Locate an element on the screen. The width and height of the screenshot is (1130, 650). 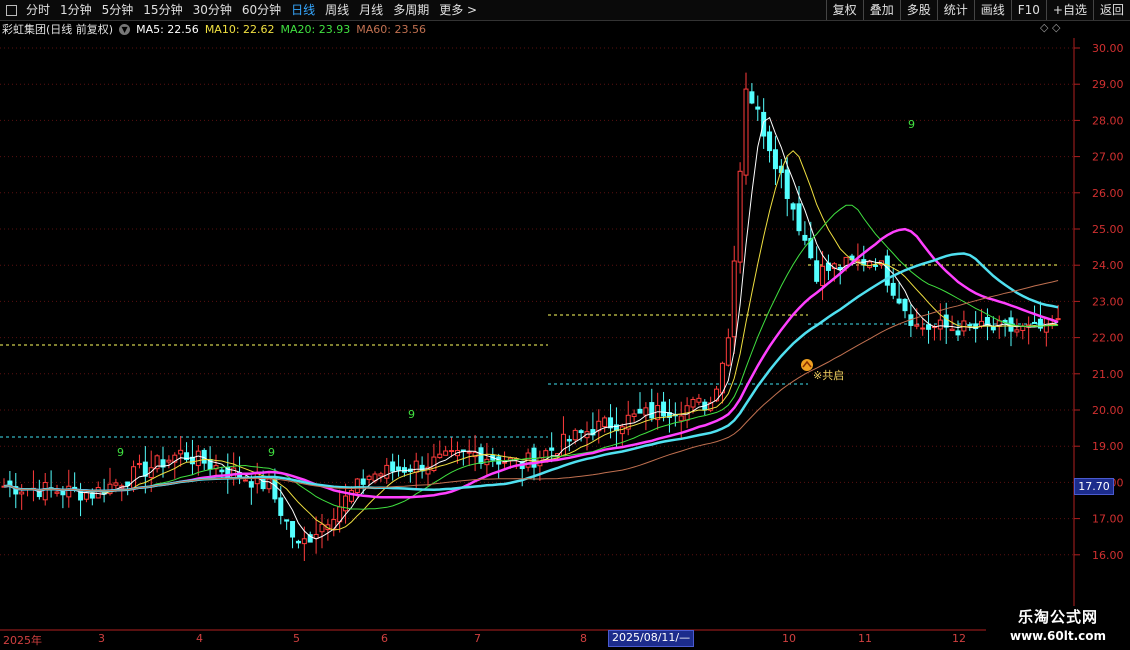
price-tick-label: 16.00 is located at coordinates (1108, 555).